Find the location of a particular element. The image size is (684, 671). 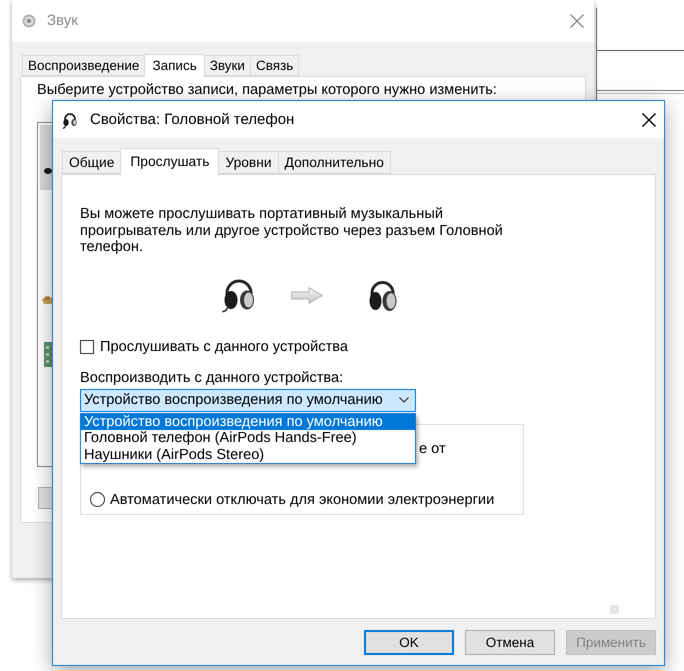

device-list-item is located at coordinates (46, 157).